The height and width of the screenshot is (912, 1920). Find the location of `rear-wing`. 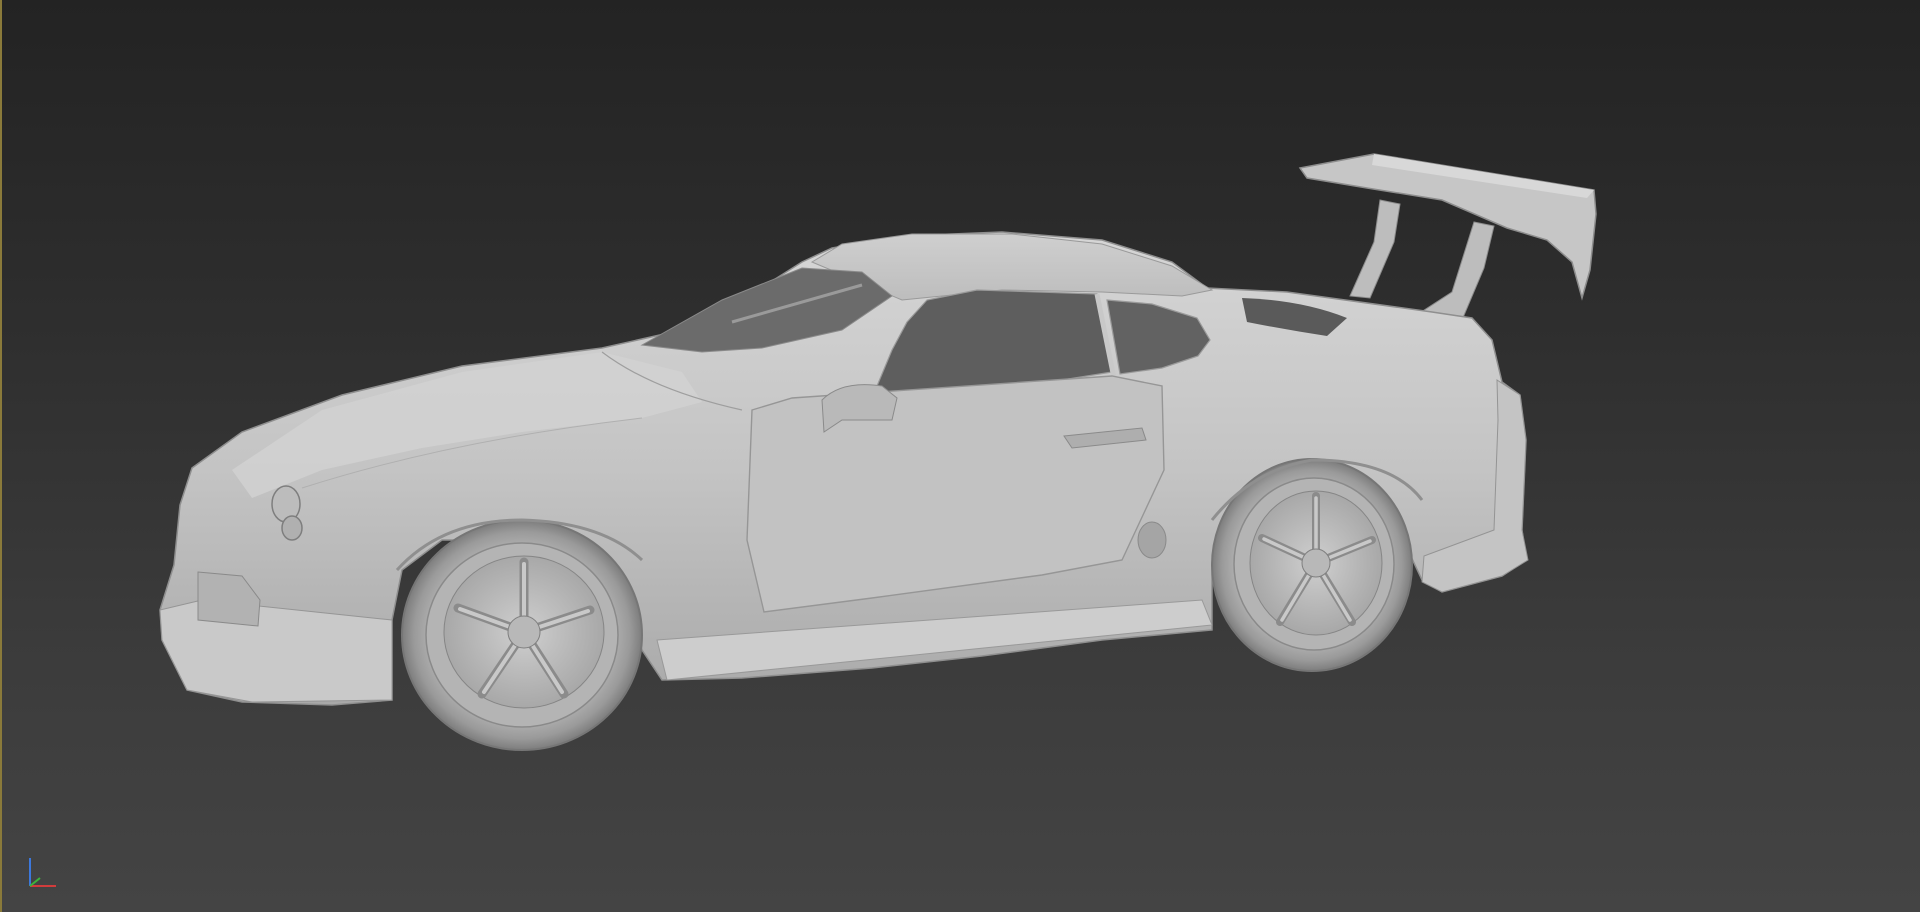

rear-wing is located at coordinates (1447, 237).